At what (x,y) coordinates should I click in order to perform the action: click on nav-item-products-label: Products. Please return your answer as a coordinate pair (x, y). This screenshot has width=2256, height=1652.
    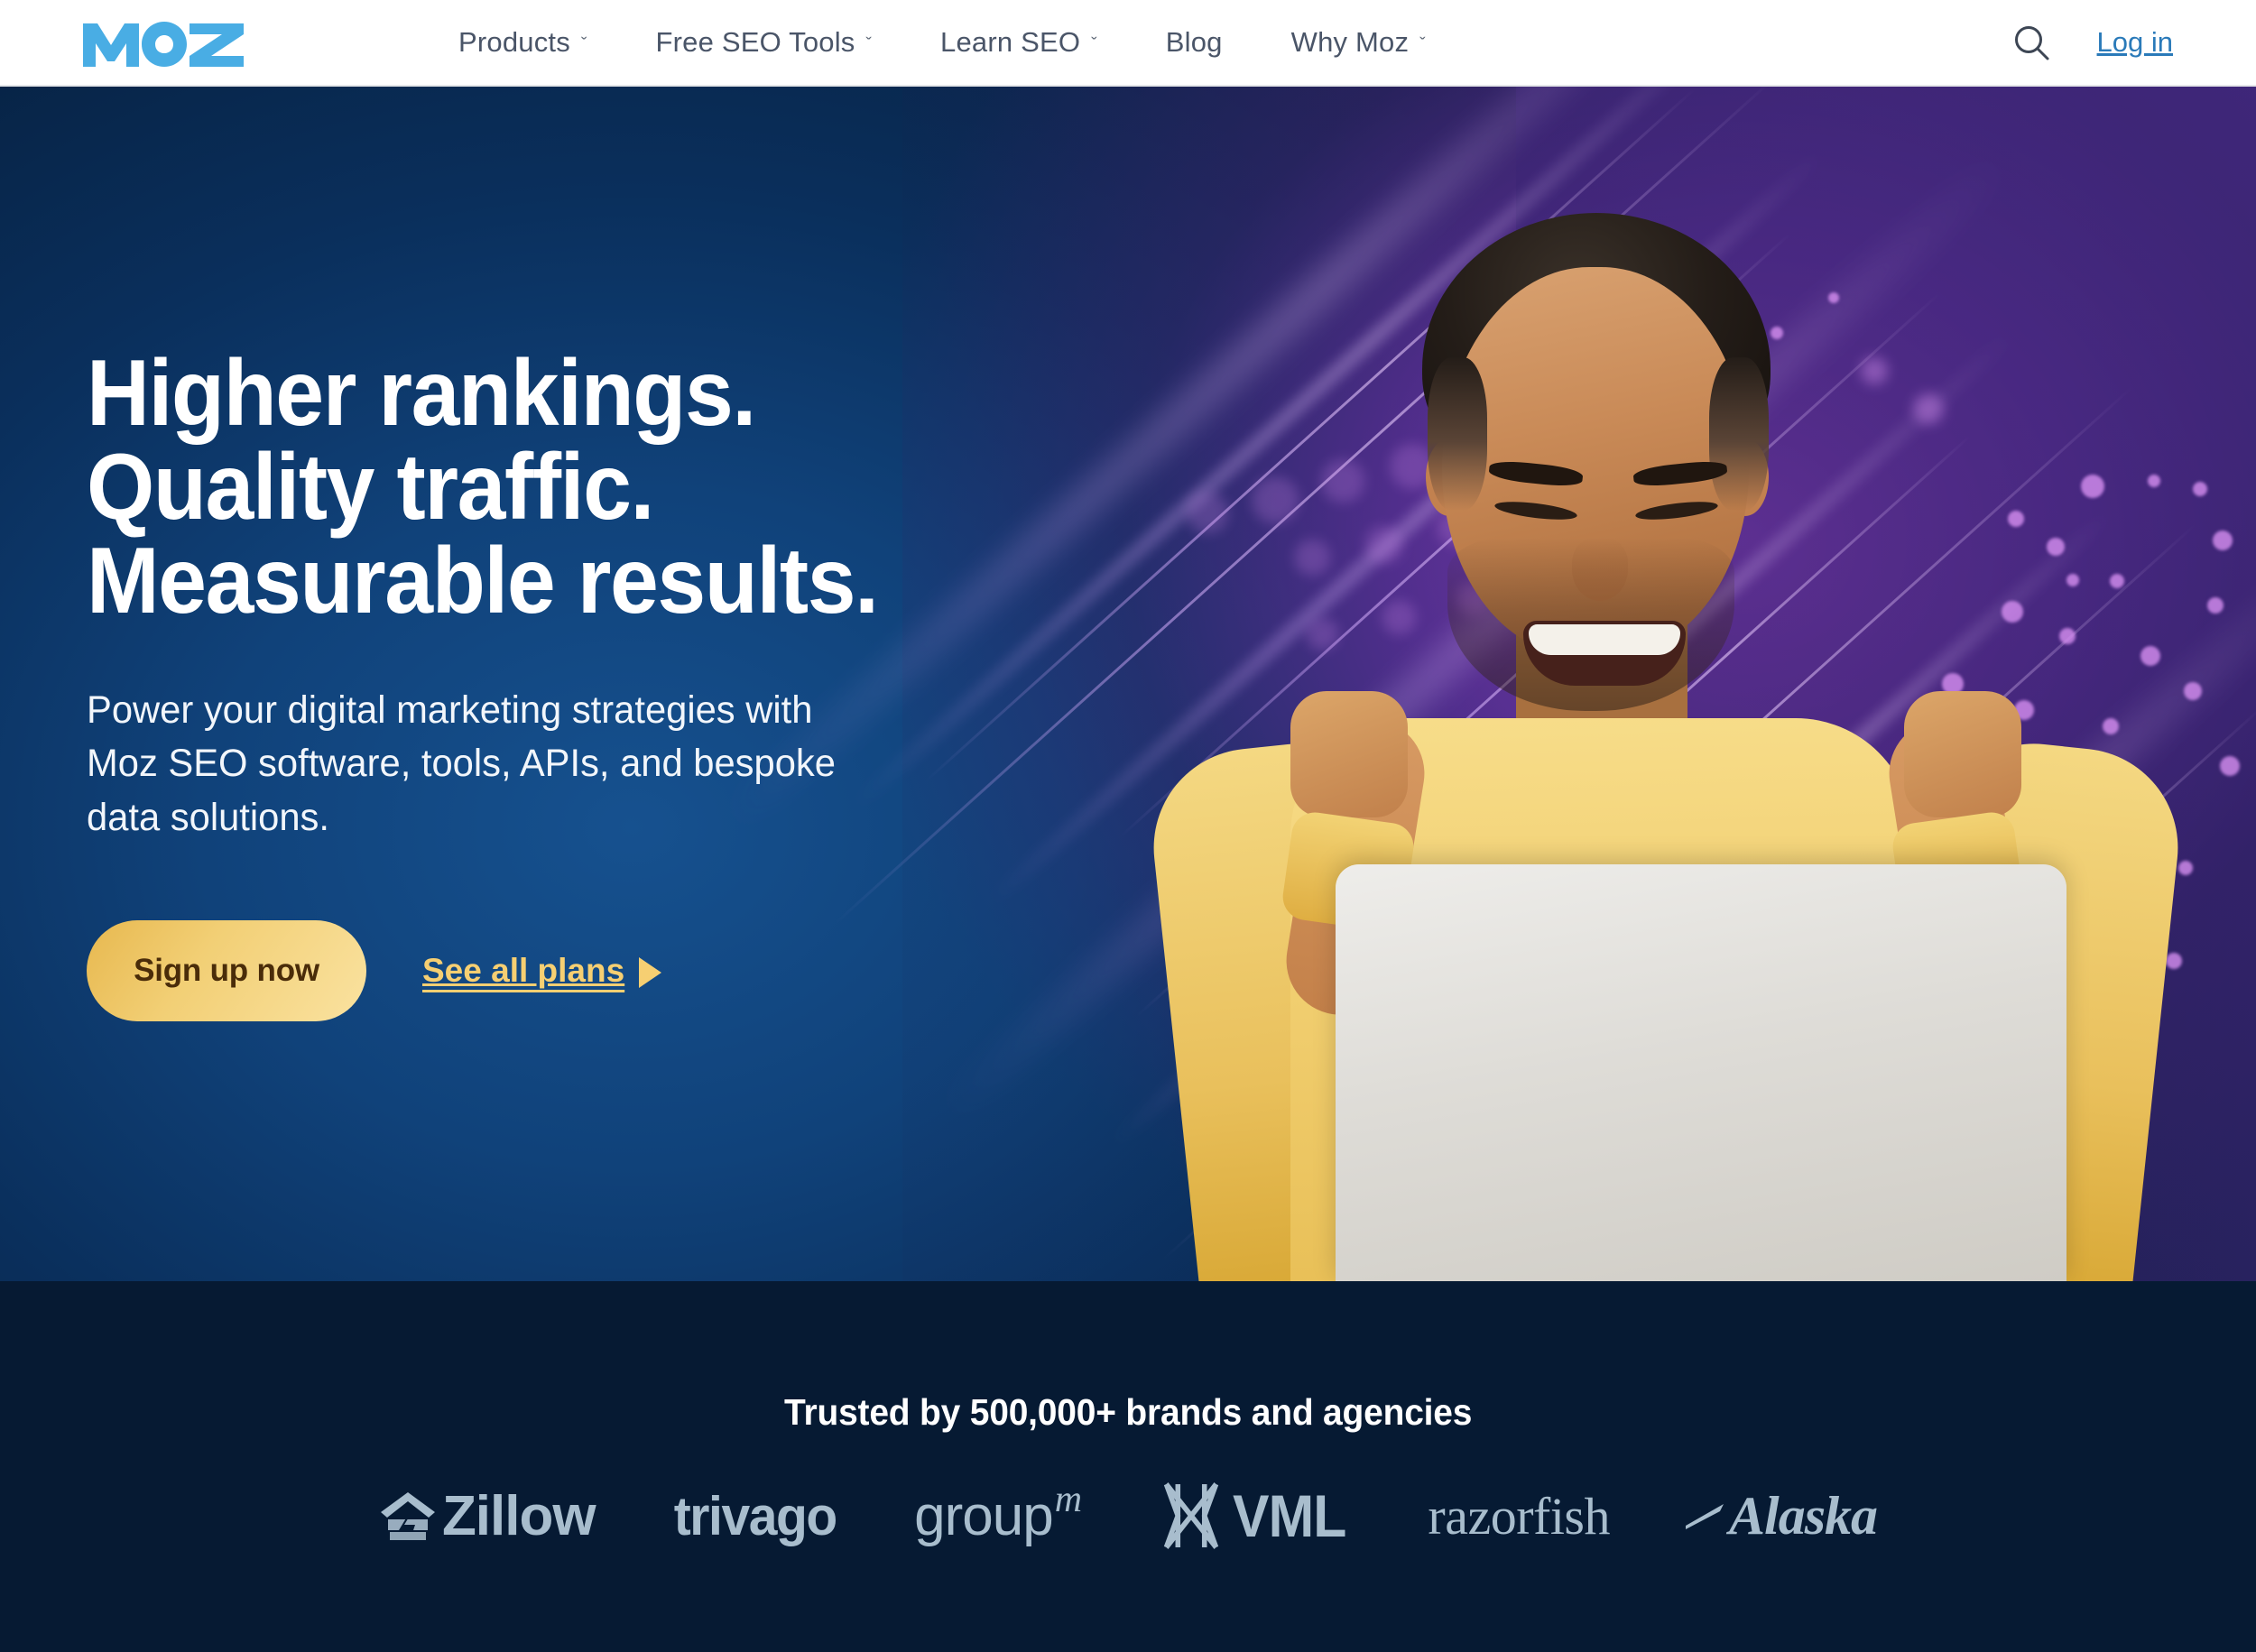
    Looking at the image, I should click on (514, 42).